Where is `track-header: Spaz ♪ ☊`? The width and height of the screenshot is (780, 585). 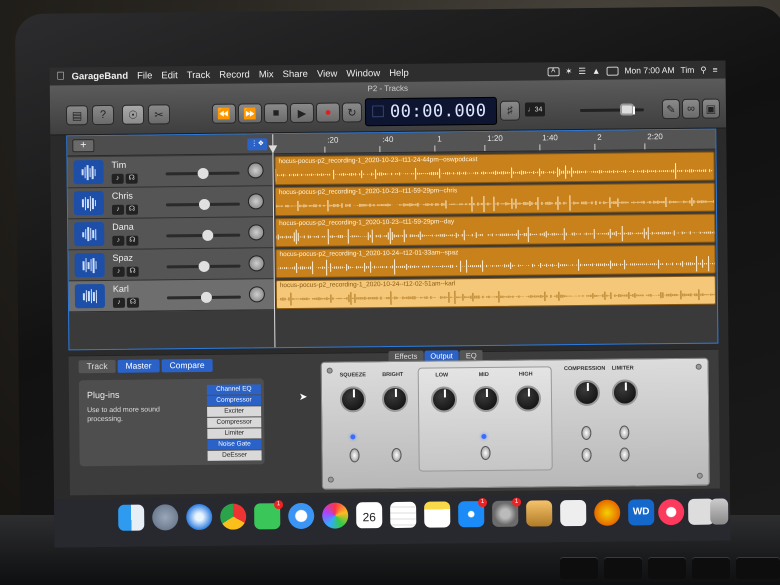
track-header: Spaz ♪ ☊ is located at coordinates (171, 265).